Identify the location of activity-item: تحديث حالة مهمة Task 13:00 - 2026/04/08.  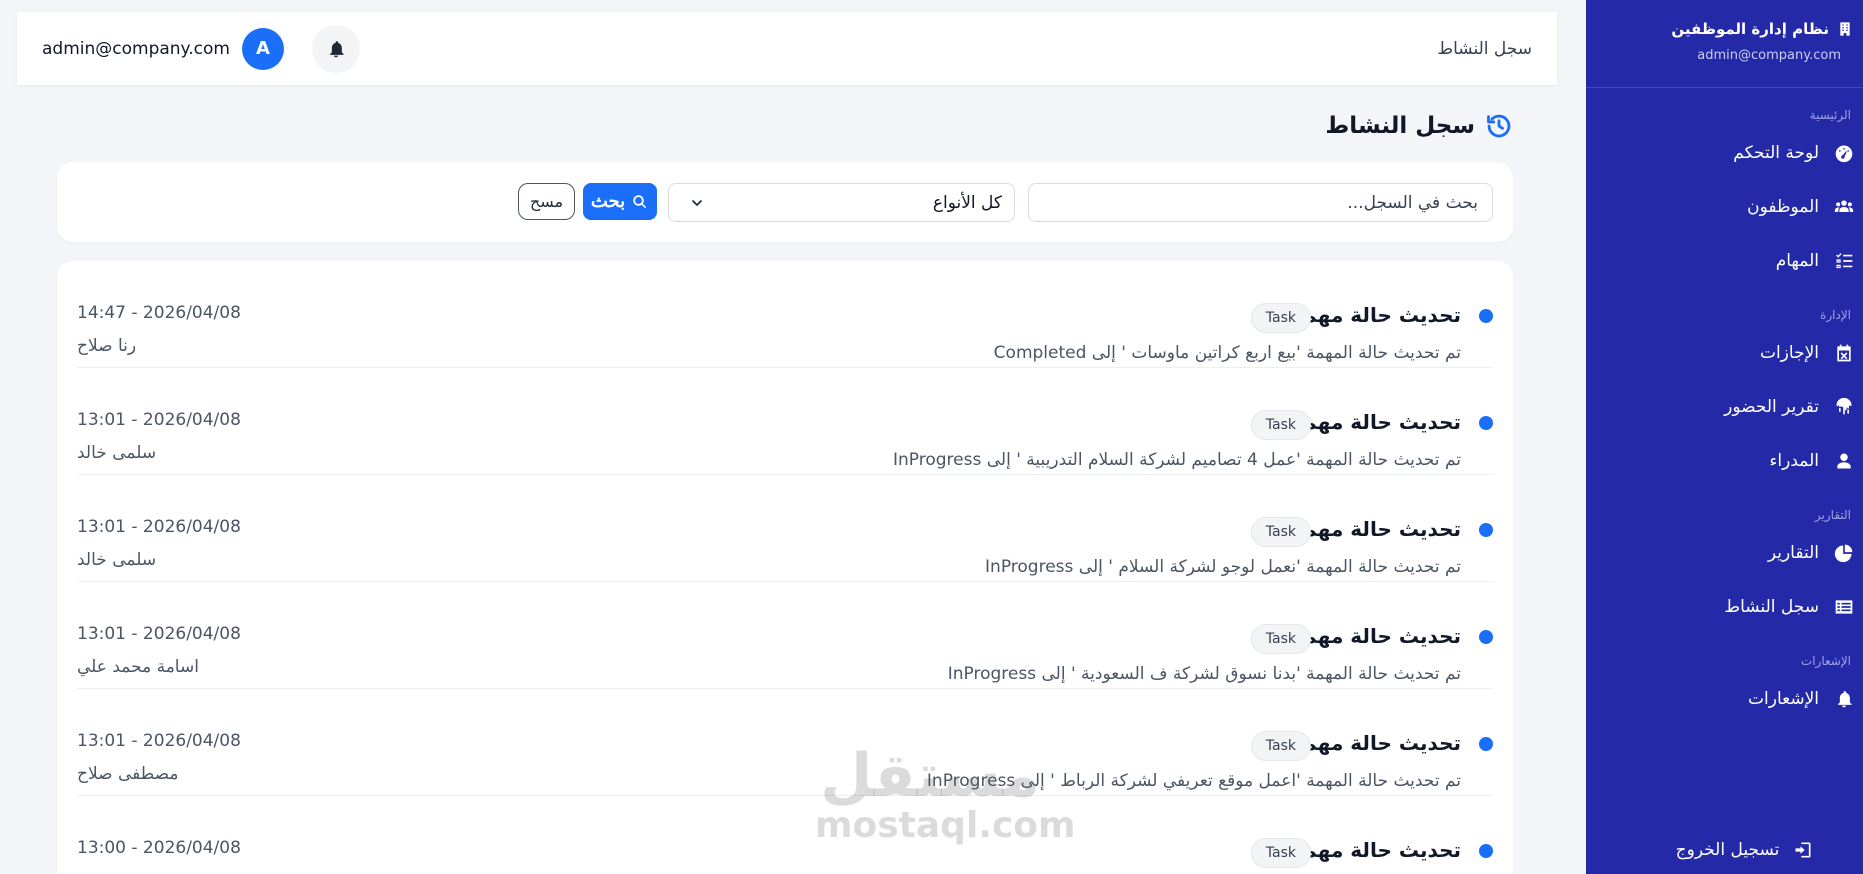
(785, 835).